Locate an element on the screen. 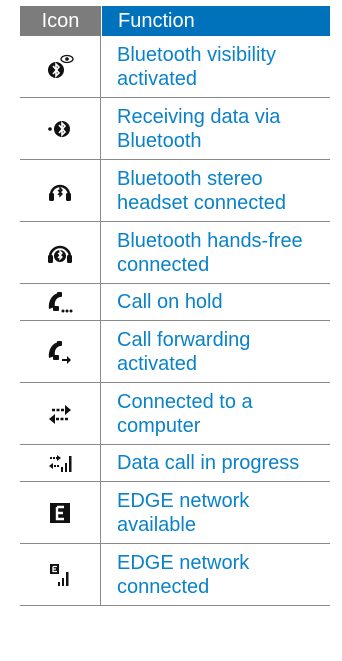  data-call-icon is located at coordinates (60, 463).